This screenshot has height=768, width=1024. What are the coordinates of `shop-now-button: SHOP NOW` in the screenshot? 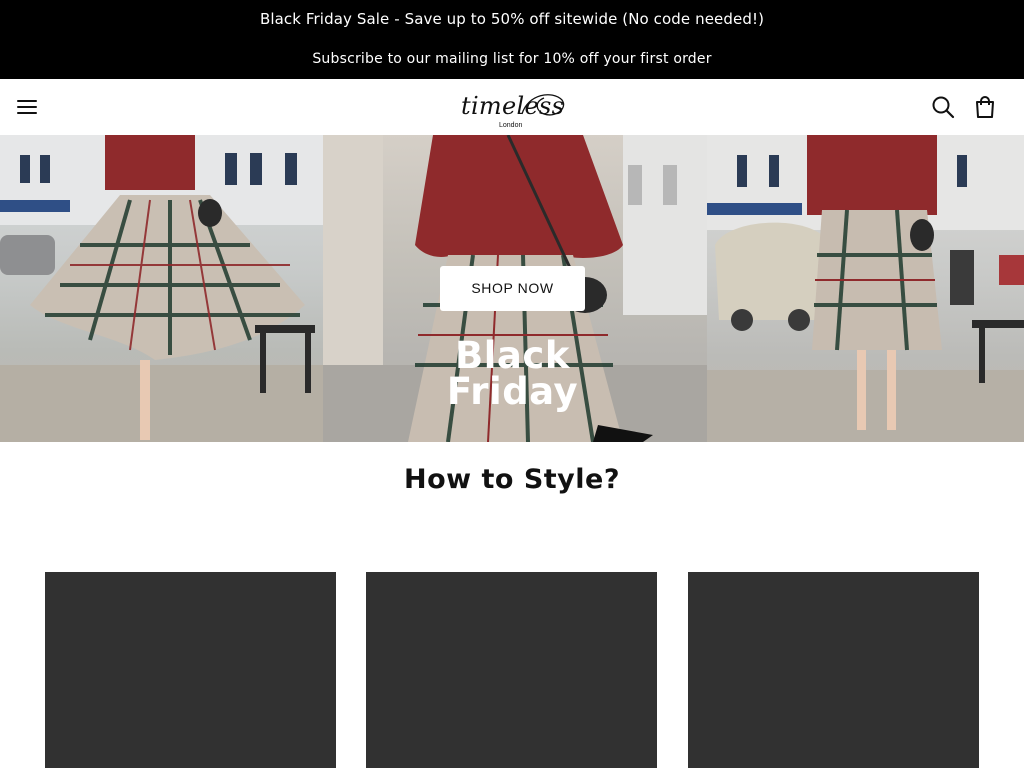 It's located at (512, 288).